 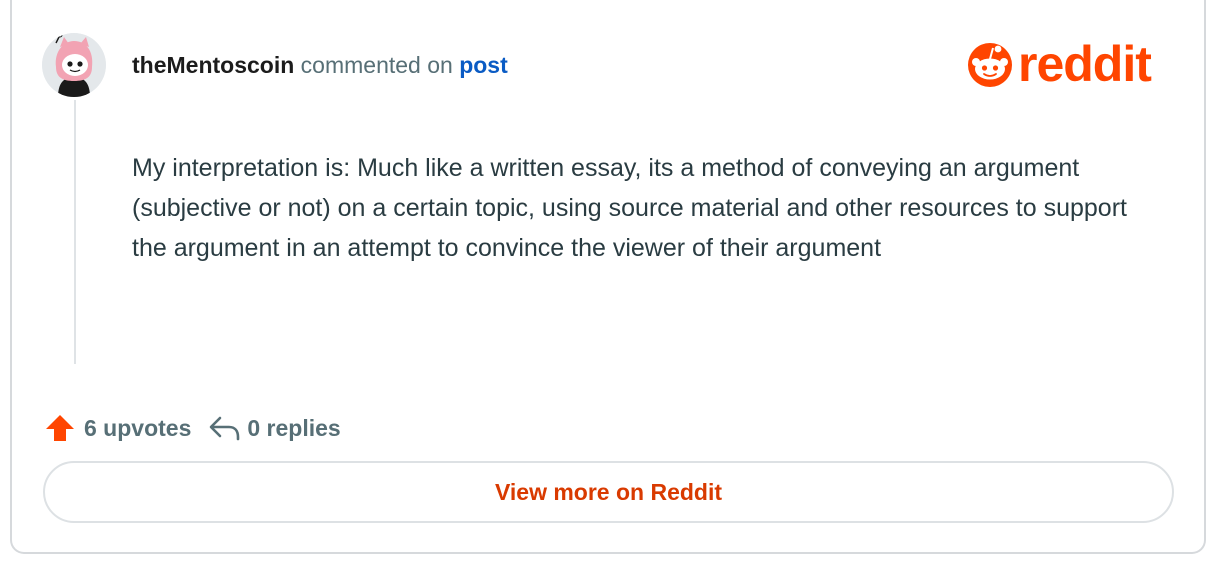 I want to click on replies-stat: 0 replies, so click(x=274, y=428).